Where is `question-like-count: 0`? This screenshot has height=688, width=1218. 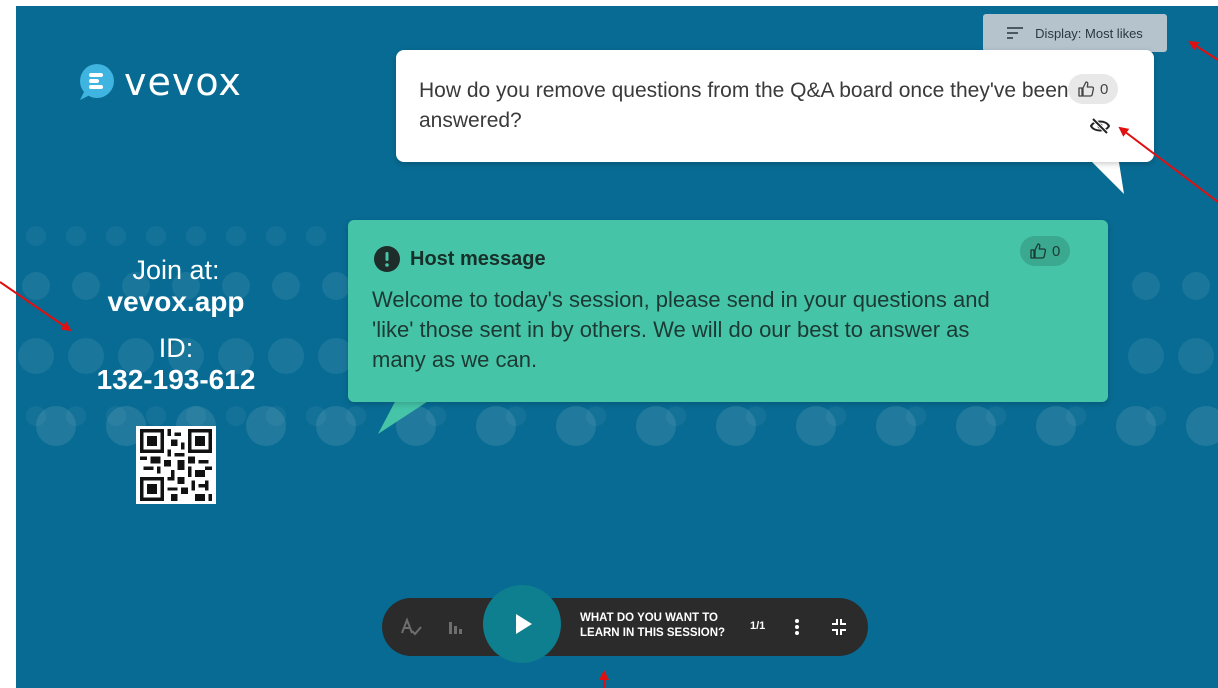
question-like-count: 0 is located at coordinates (1104, 89).